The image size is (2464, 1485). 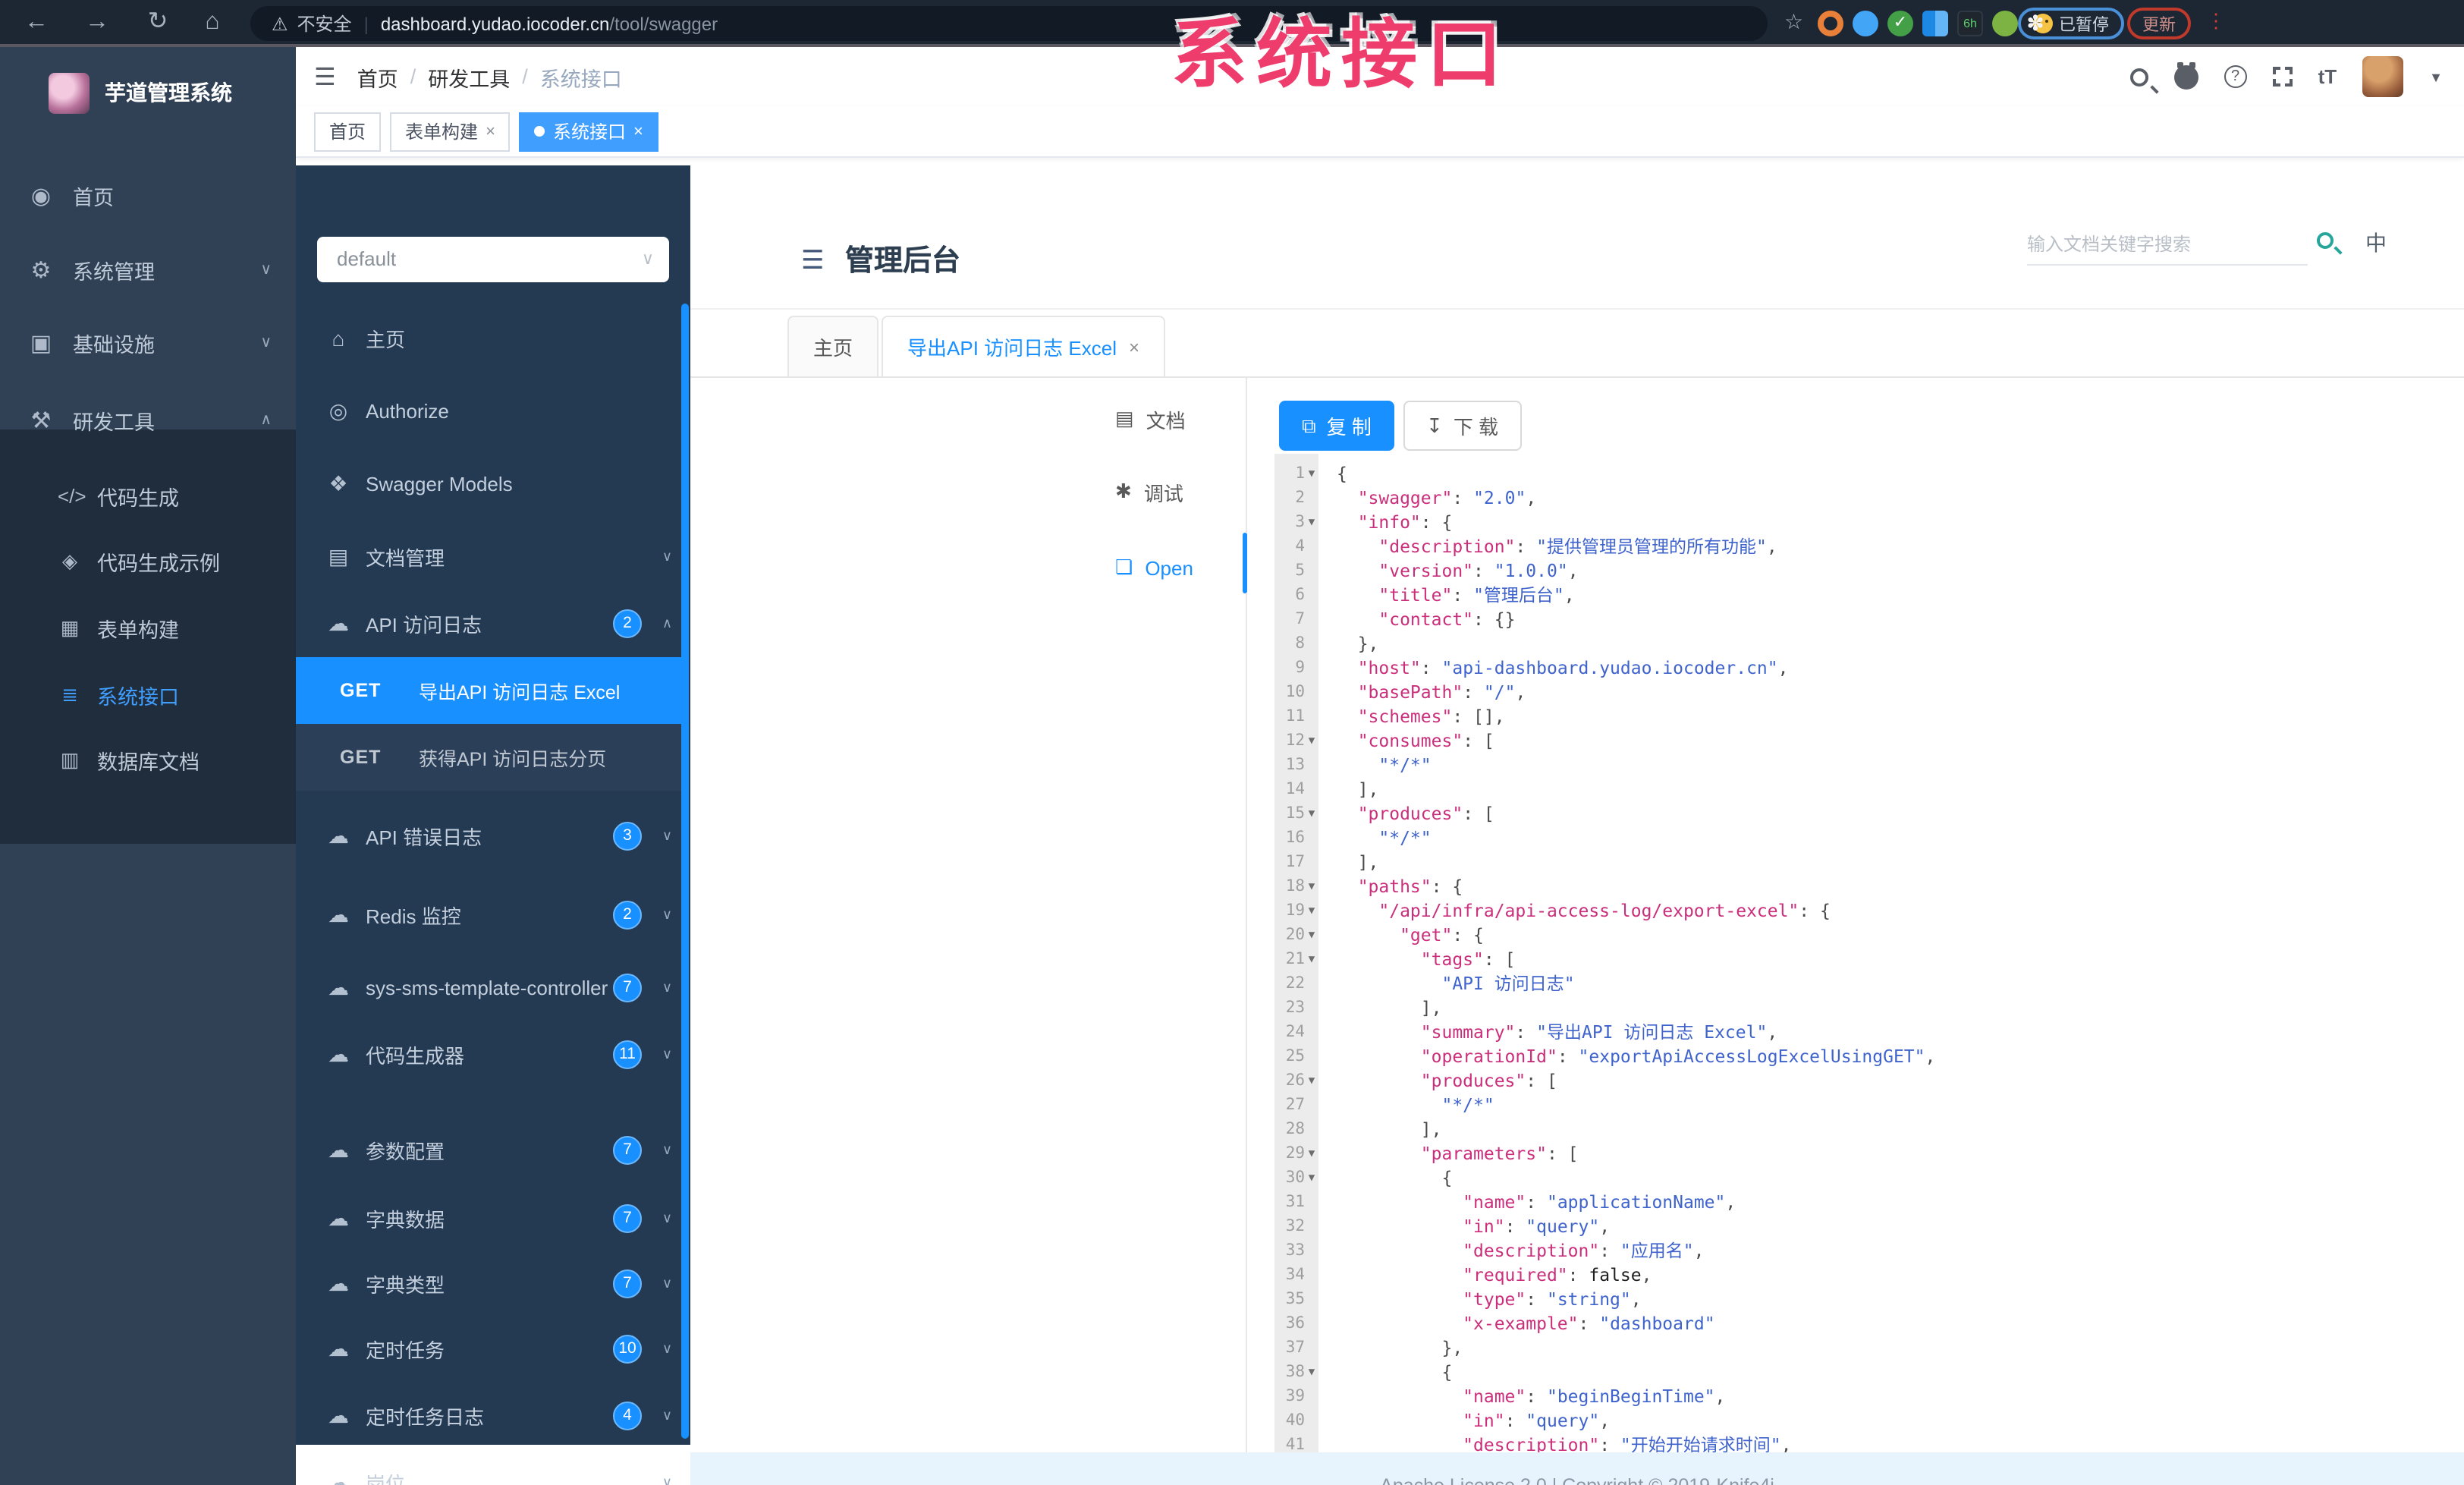 I want to click on font-size-icon: tT, so click(x=2327, y=76).